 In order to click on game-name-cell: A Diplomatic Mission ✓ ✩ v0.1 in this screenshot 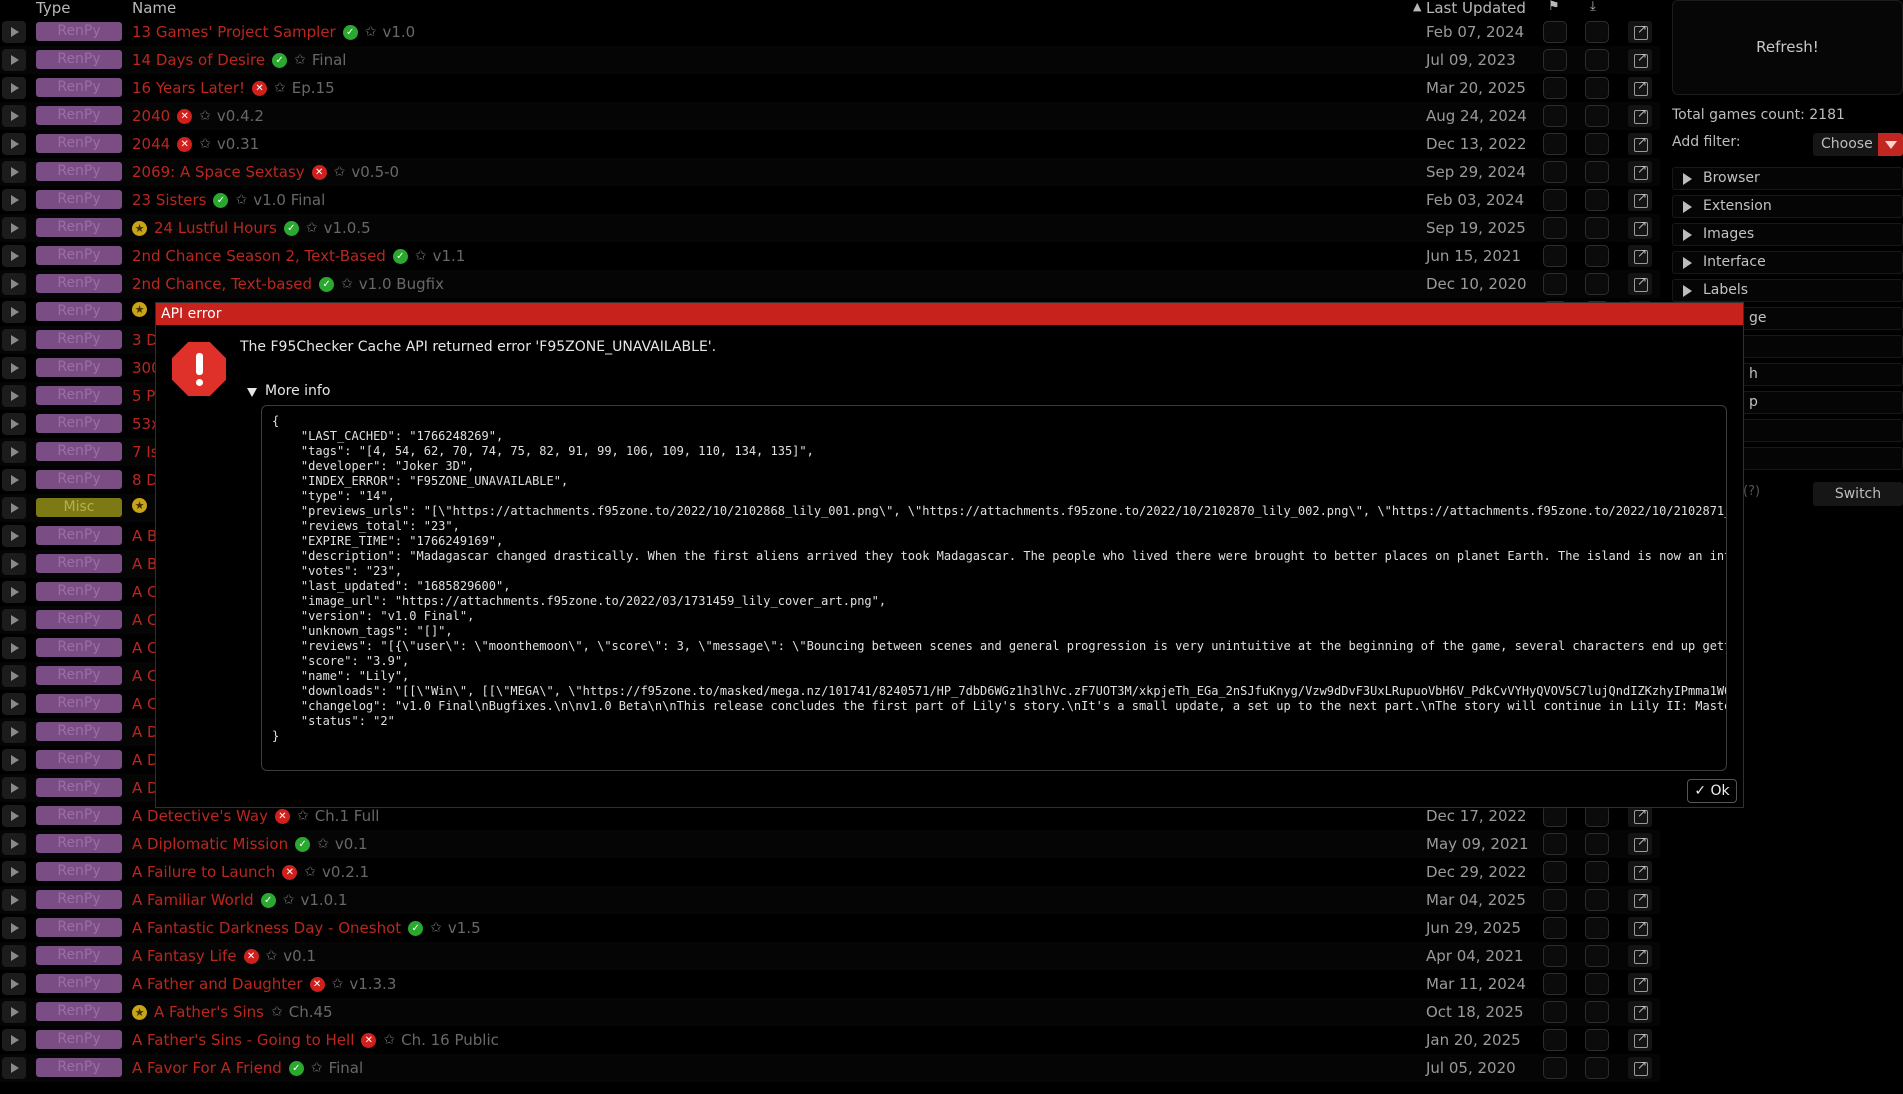, I will do `click(250, 844)`.